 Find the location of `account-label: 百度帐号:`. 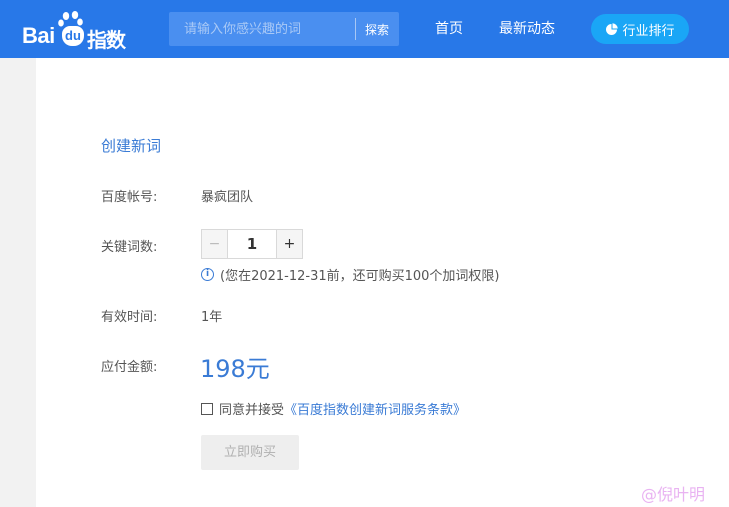

account-label: 百度帐号: is located at coordinates (129, 197).